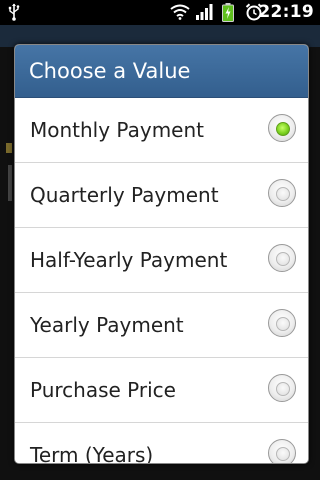 The image size is (320, 480). I want to click on option-quarterly-payment: Quarterly Payment, so click(161, 195).